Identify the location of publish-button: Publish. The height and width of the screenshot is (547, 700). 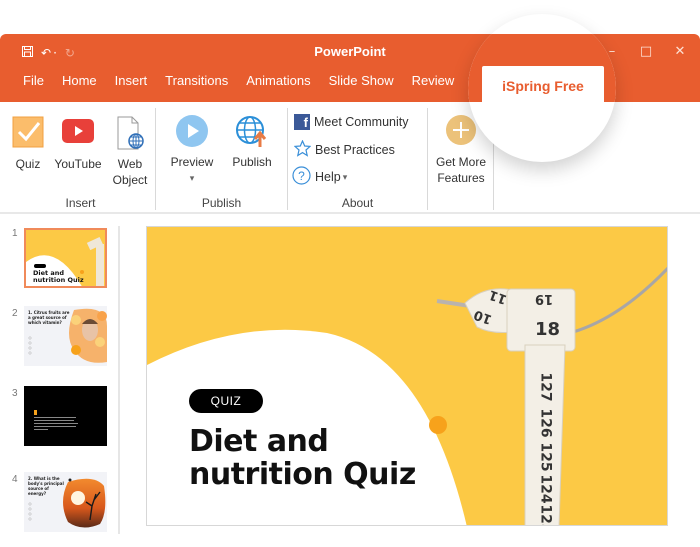
(252, 142).